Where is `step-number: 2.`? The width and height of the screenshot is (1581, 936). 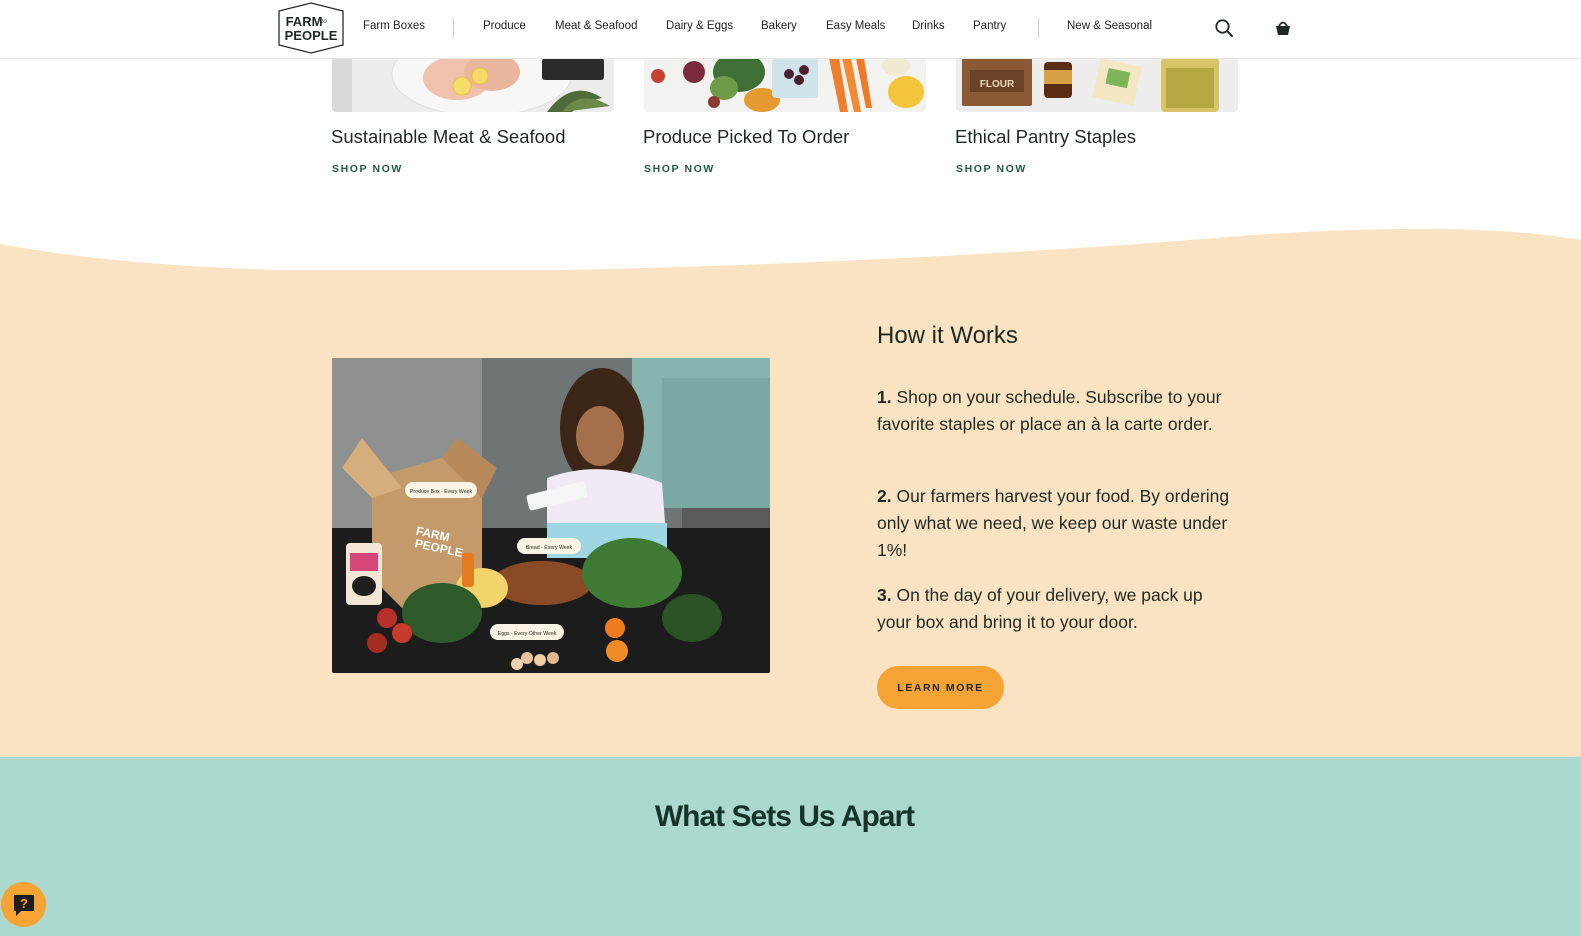
step-number: 2. is located at coordinates (884, 496).